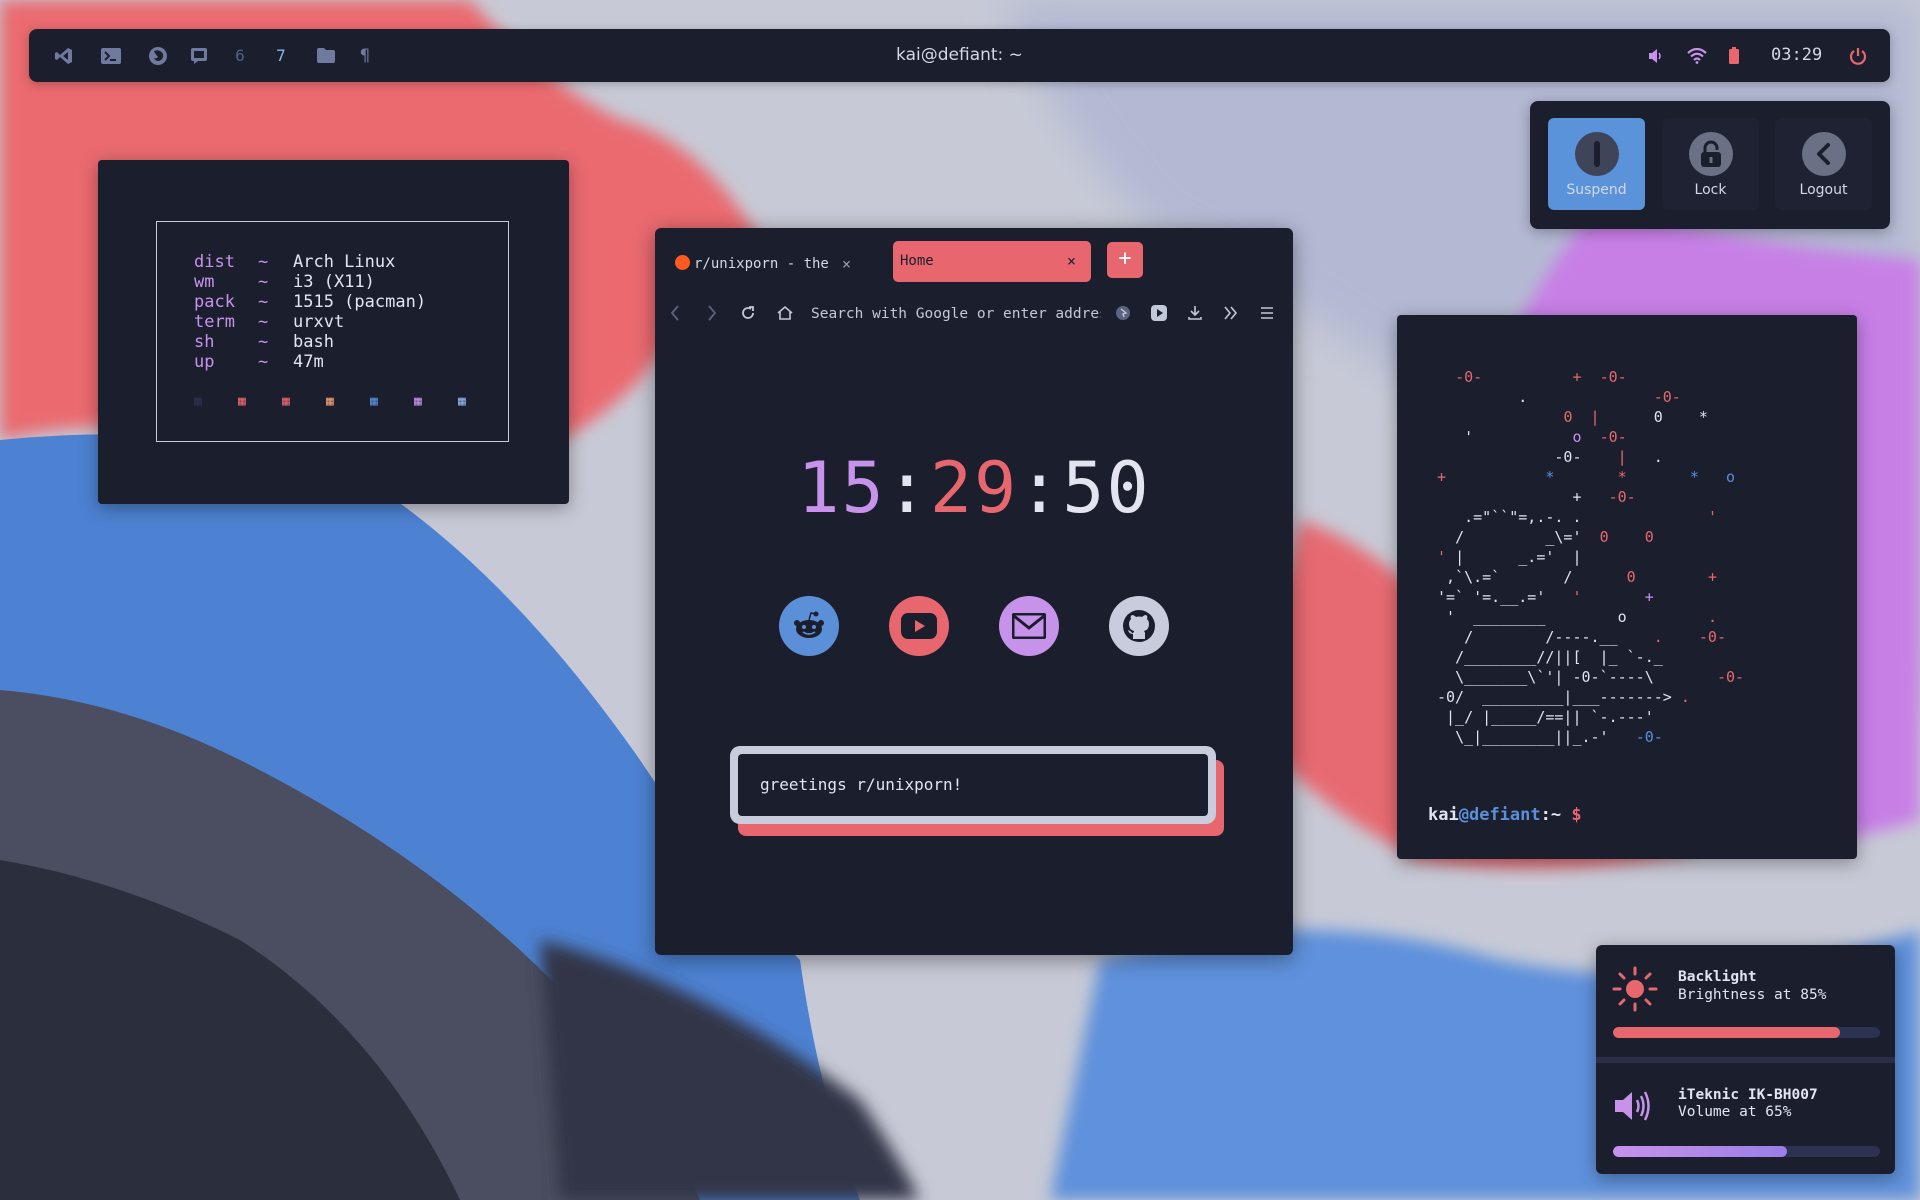 The width and height of the screenshot is (1920, 1200). What do you see at coordinates (841, 488) in the screenshot?
I see `clock-hours: 15` at bounding box center [841, 488].